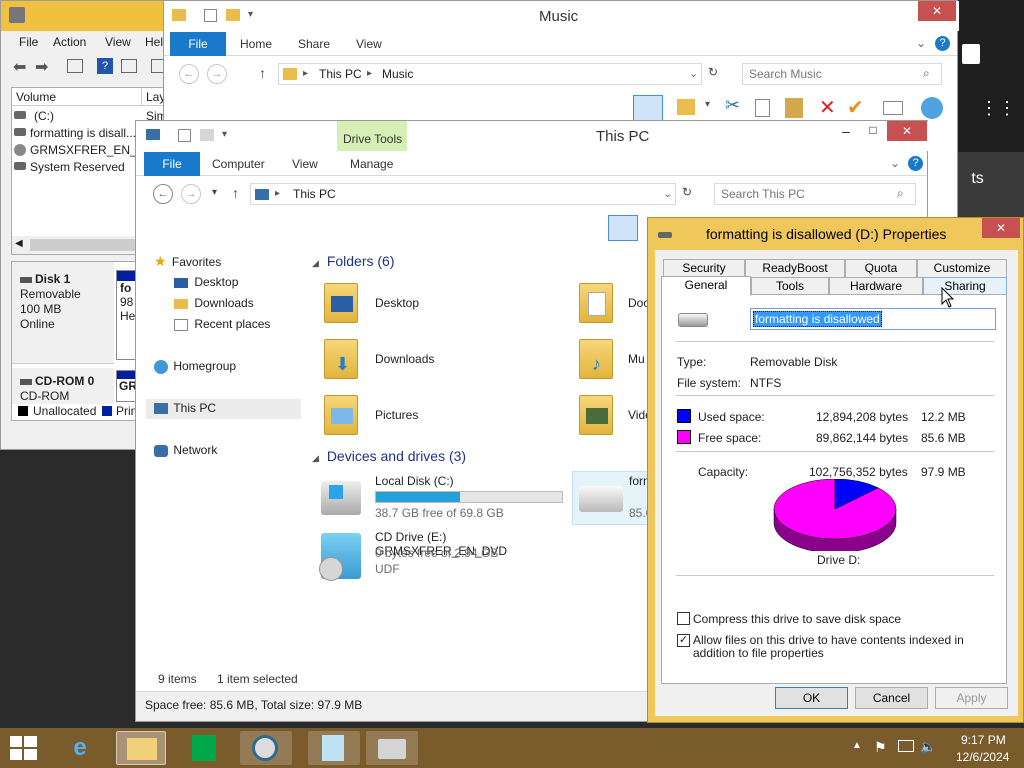  What do you see at coordinates (928, 747) in the screenshot?
I see `volume-muted-icon: 🔈` at bounding box center [928, 747].